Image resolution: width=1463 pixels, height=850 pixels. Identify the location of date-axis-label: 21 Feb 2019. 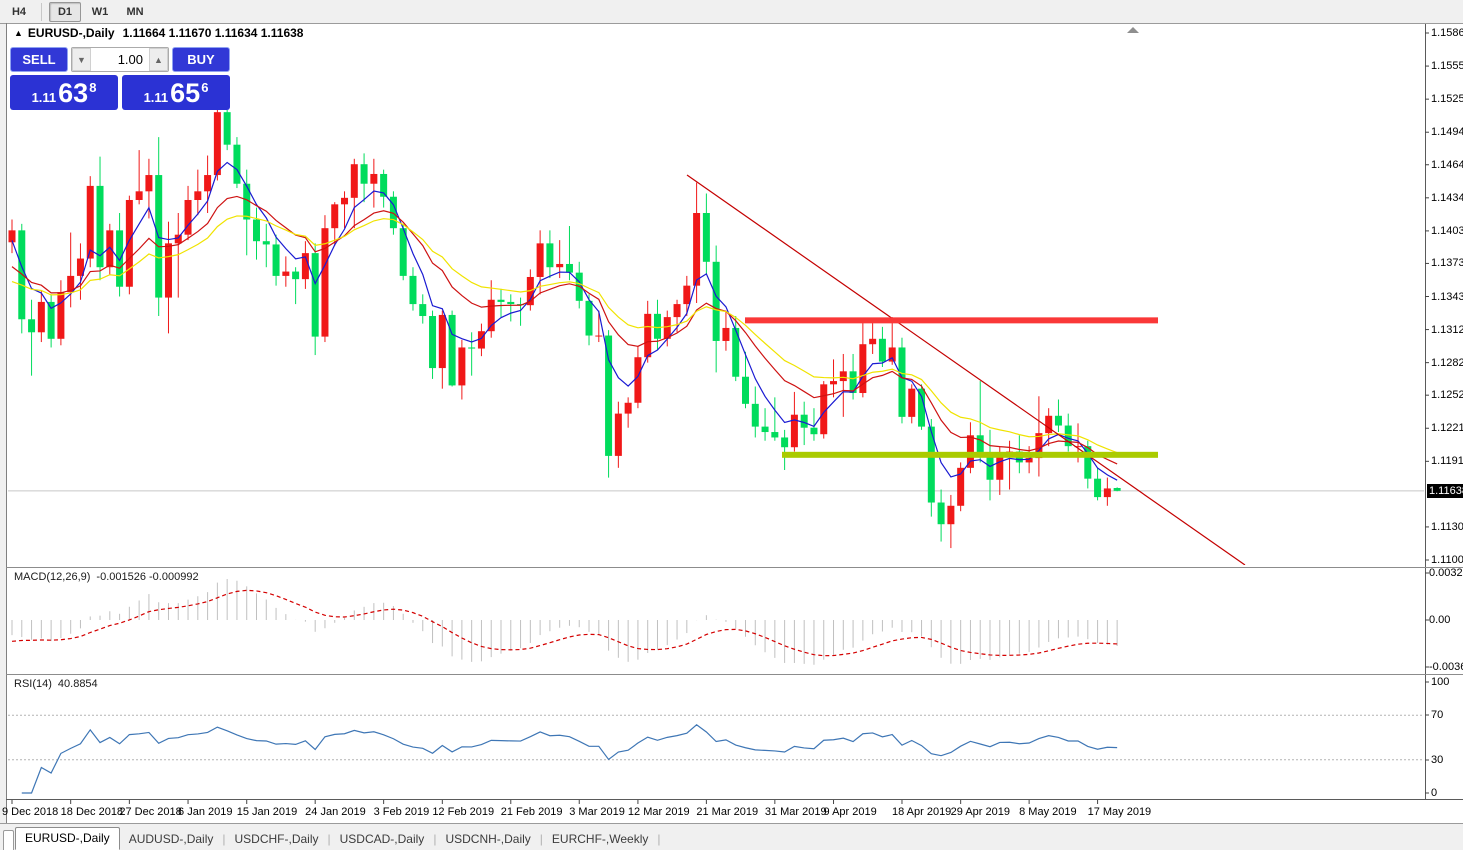
(531, 812).